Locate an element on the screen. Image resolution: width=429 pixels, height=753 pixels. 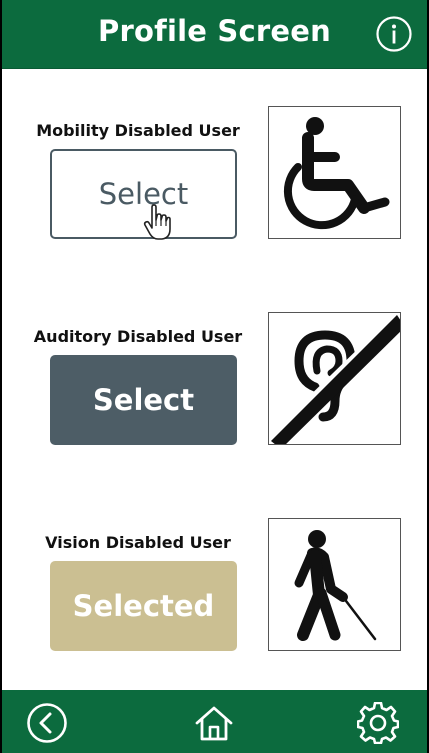
blind-person-icon is located at coordinates (335, 585).